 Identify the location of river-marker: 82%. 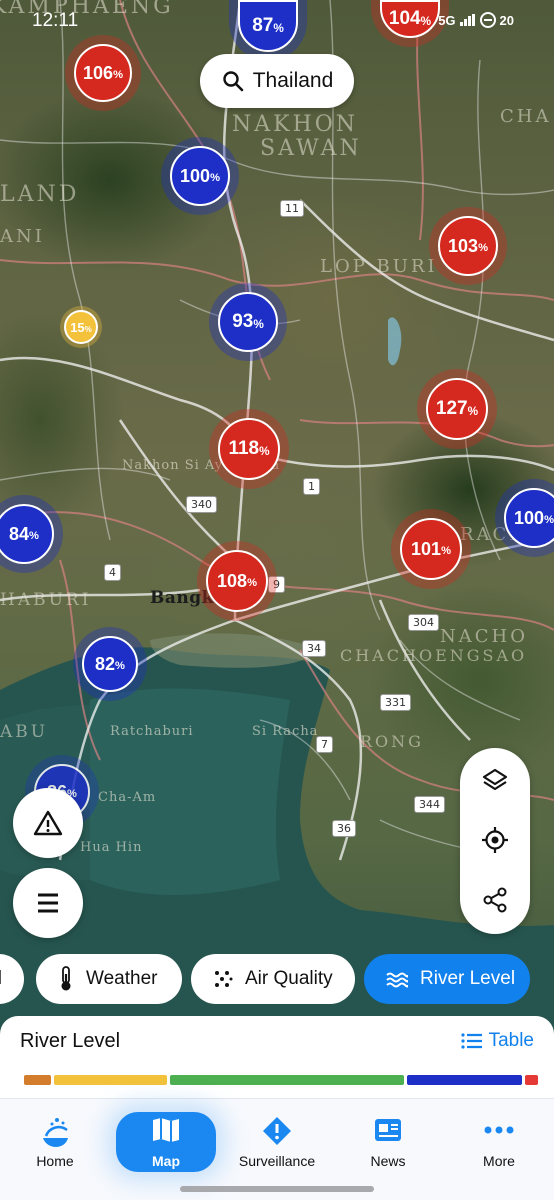
(110, 664).